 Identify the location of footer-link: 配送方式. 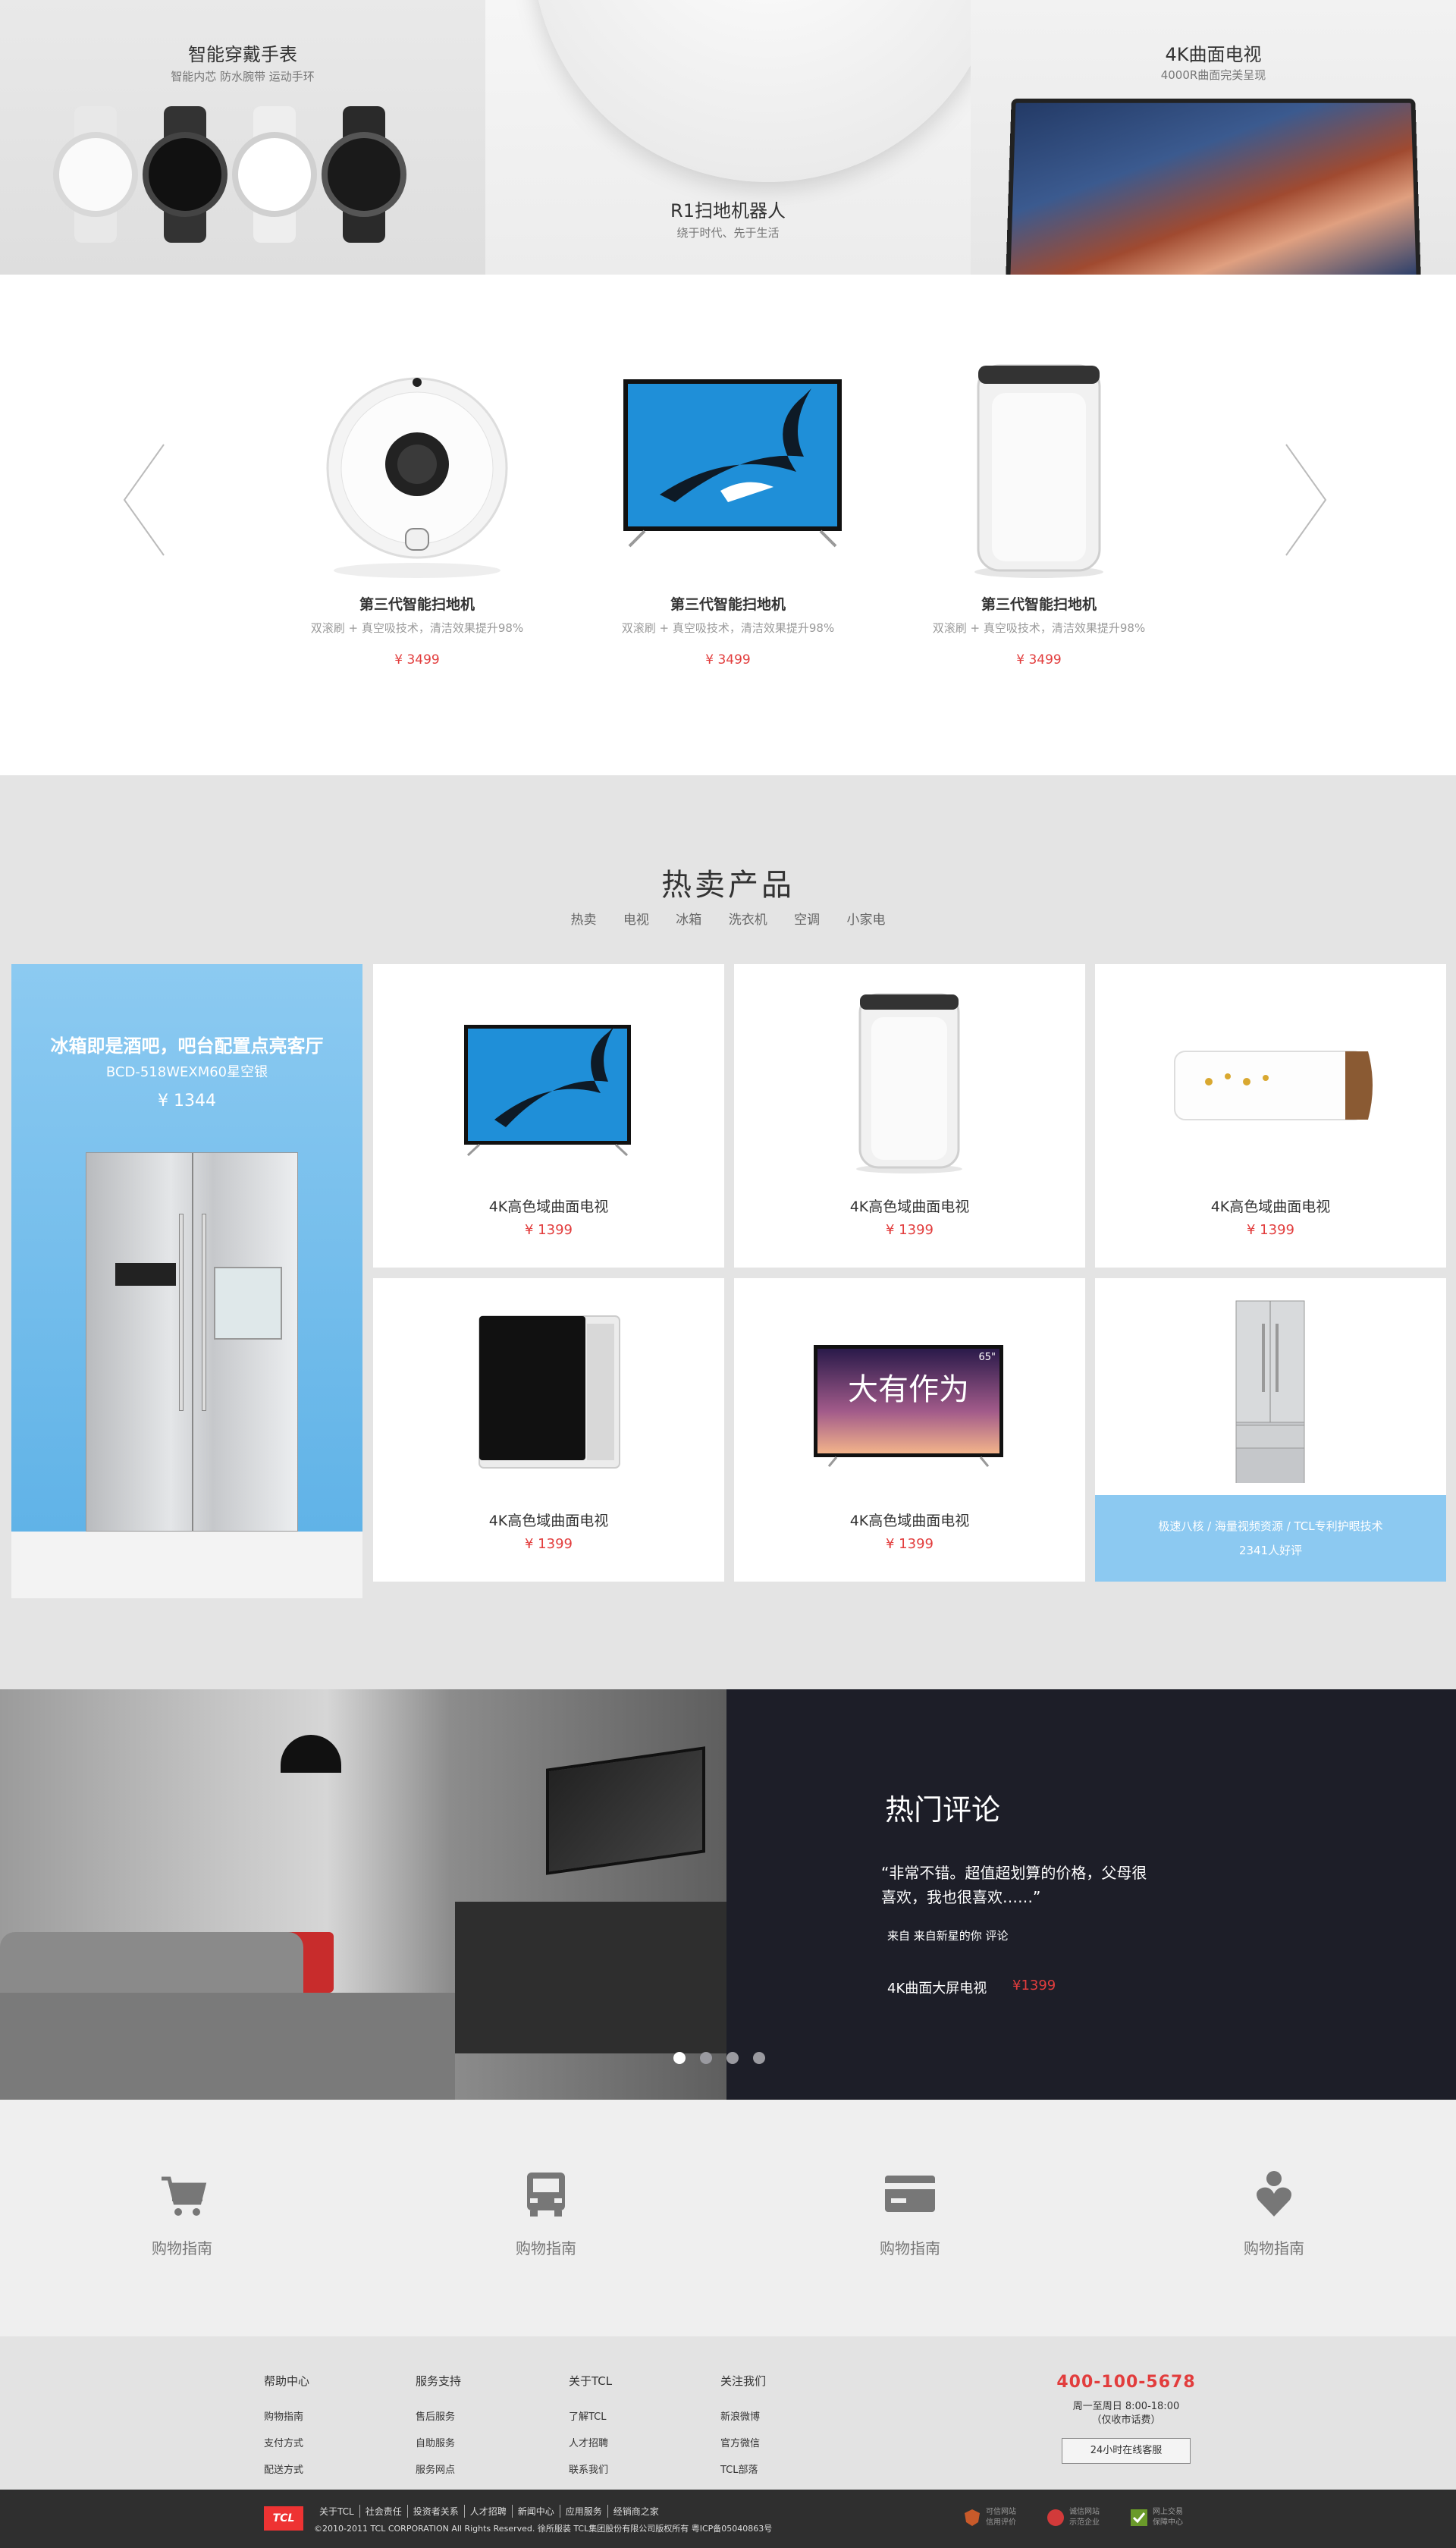
(324, 2469).